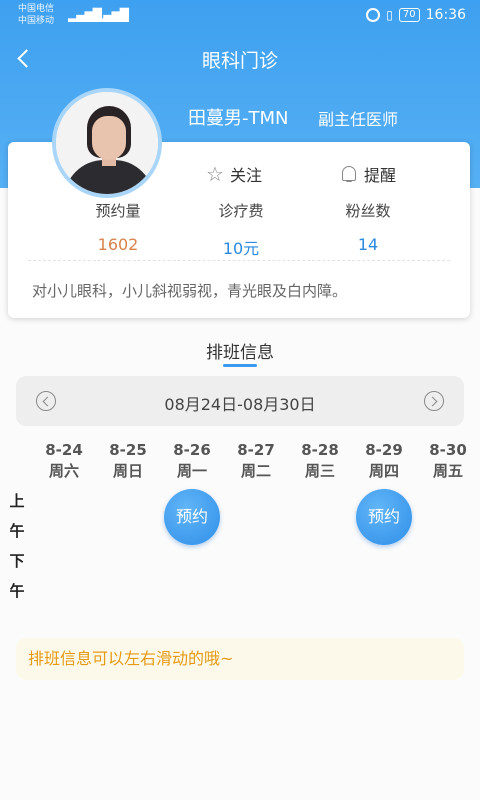 This screenshot has height=800, width=480. I want to click on star-icon: ☆, so click(215, 174).